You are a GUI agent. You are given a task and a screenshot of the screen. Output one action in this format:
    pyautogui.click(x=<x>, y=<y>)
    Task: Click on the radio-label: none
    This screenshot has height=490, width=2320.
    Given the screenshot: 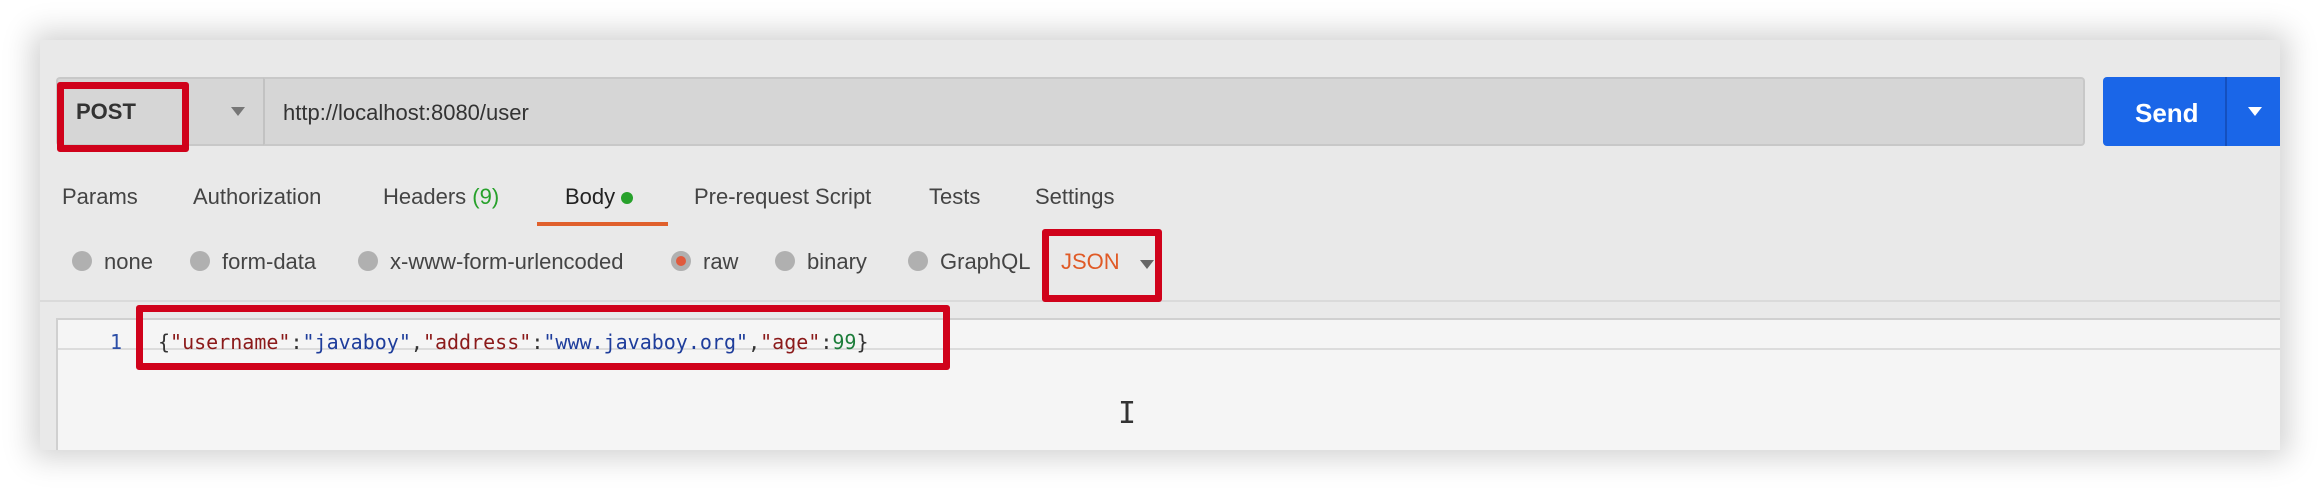 What is the action you would take?
    pyautogui.click(x=128, y=261)
    